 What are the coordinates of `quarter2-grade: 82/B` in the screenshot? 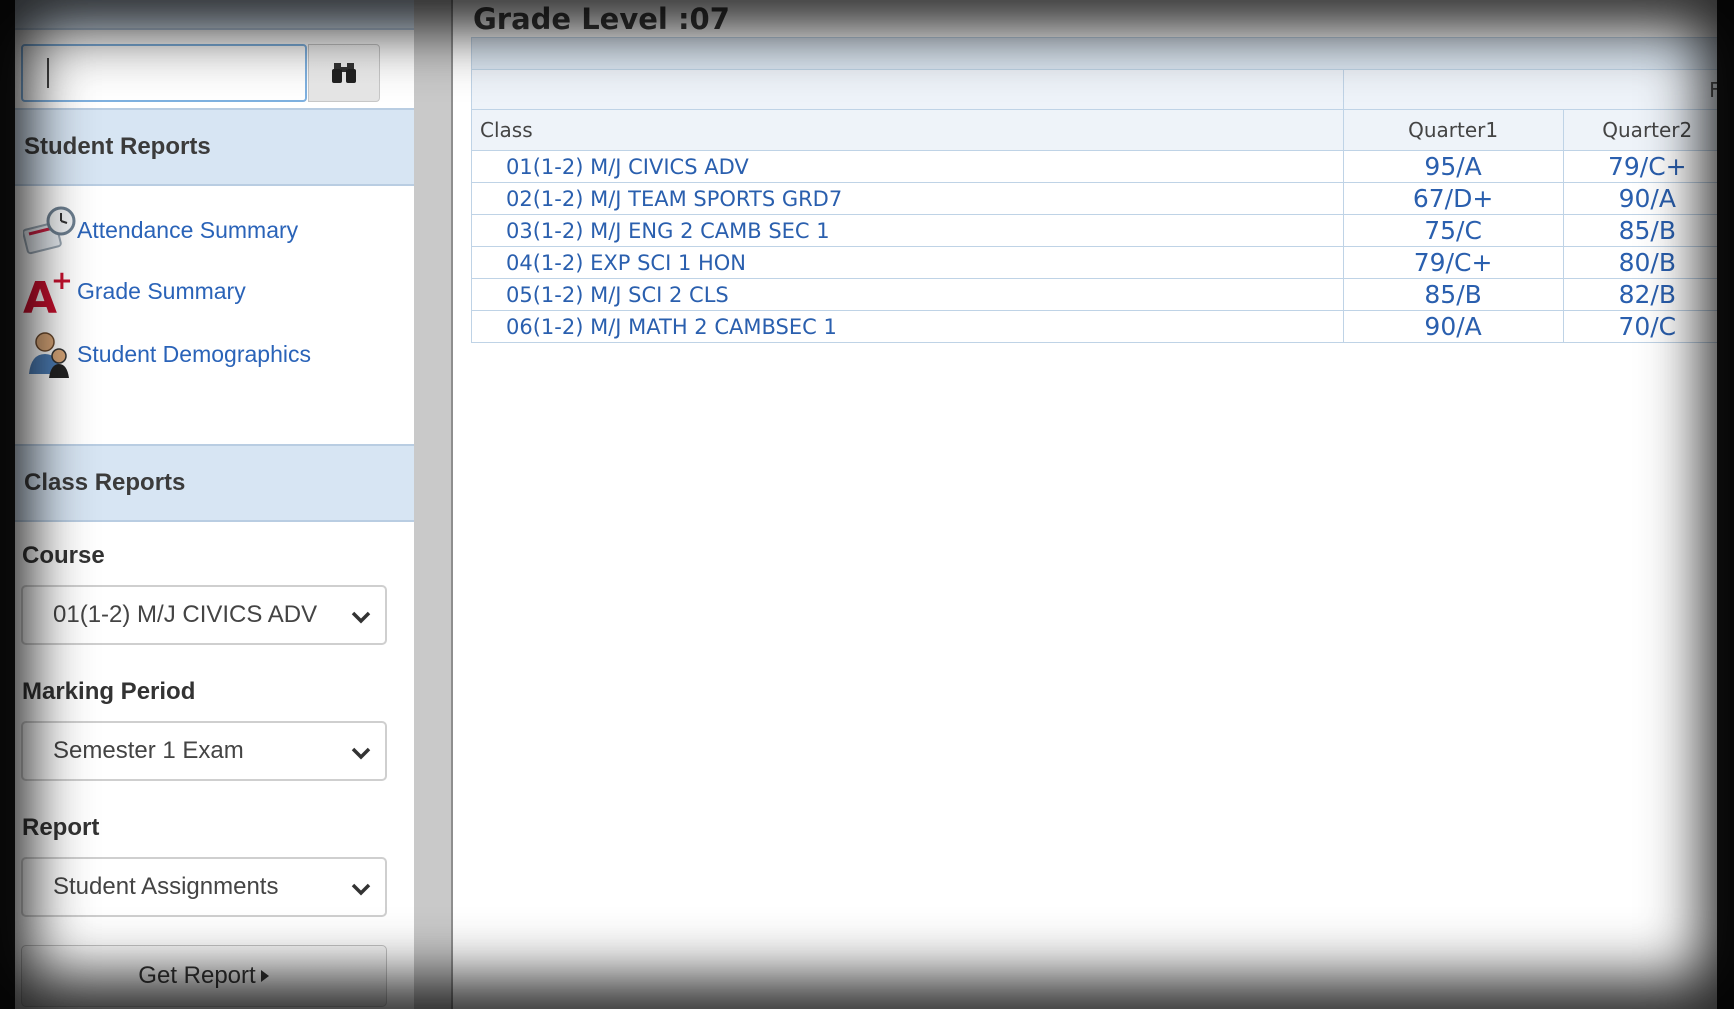 It's located at (1639, 294).